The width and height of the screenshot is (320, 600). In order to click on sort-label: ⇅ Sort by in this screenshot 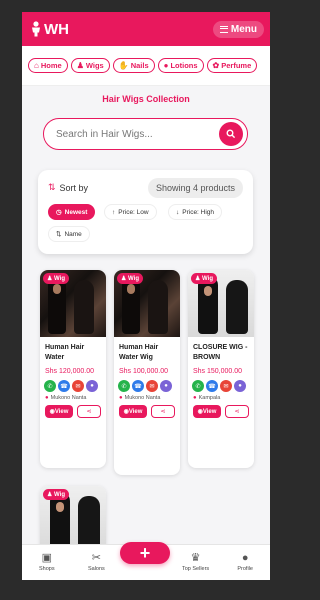, I will do `click(68, 187)`.